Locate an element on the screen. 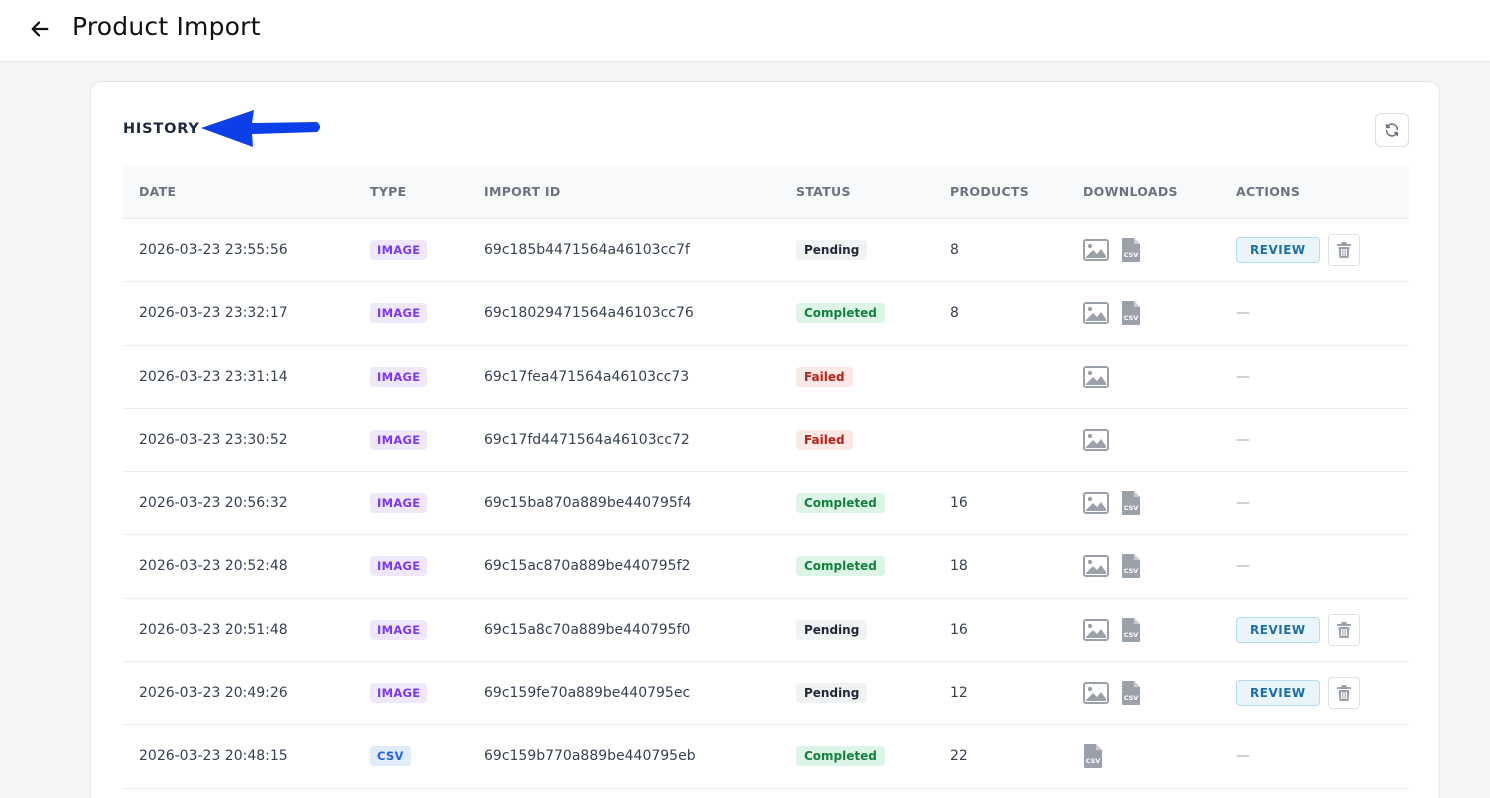 This screenshot has height=798, width=1490. arrow-left-icon is located at coordinates (40, 29).